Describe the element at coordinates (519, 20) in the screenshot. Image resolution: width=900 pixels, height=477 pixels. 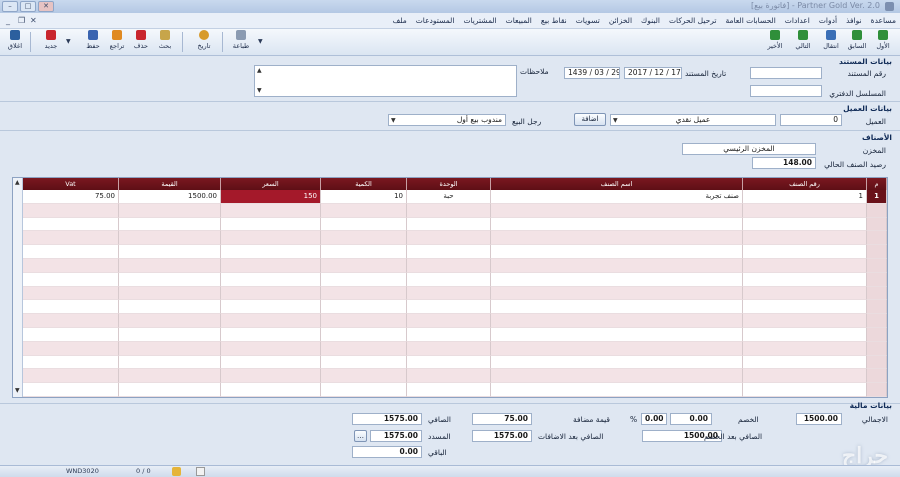
I see `menu-item: المبيعات` at that location.